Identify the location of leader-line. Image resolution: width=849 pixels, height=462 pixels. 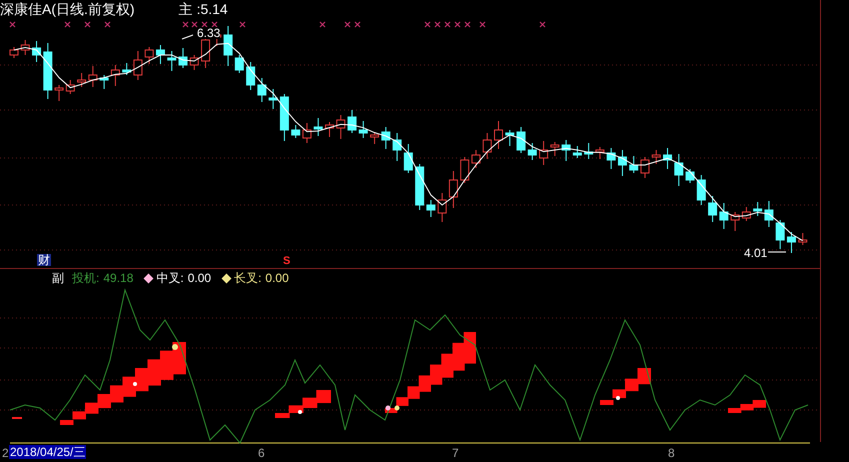
(188, 37).